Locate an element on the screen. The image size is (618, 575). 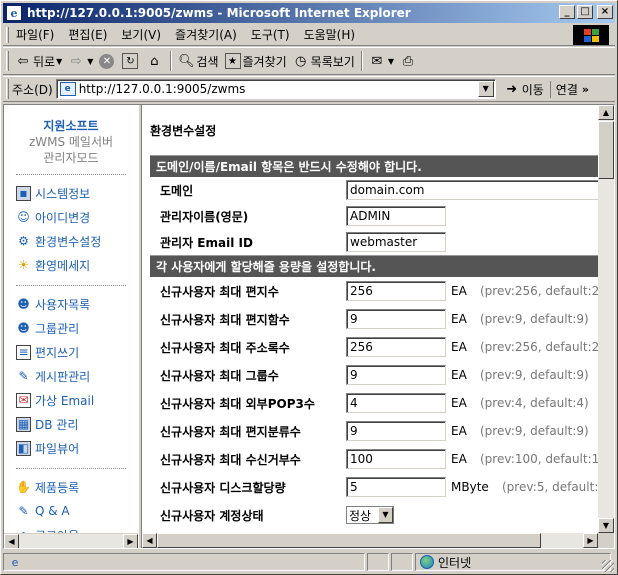
quota-input: 100 is located at coordinates (396, 459).